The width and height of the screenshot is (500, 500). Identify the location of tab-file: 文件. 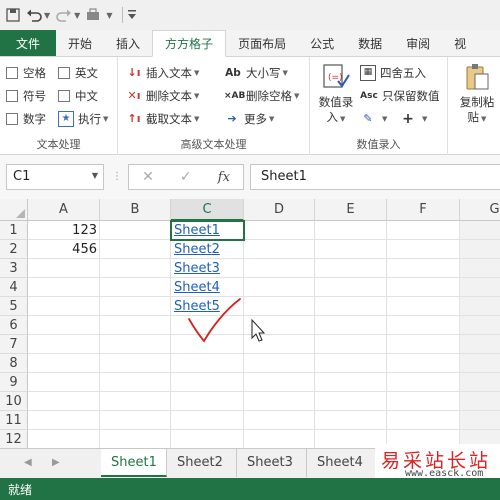
(28, 43).